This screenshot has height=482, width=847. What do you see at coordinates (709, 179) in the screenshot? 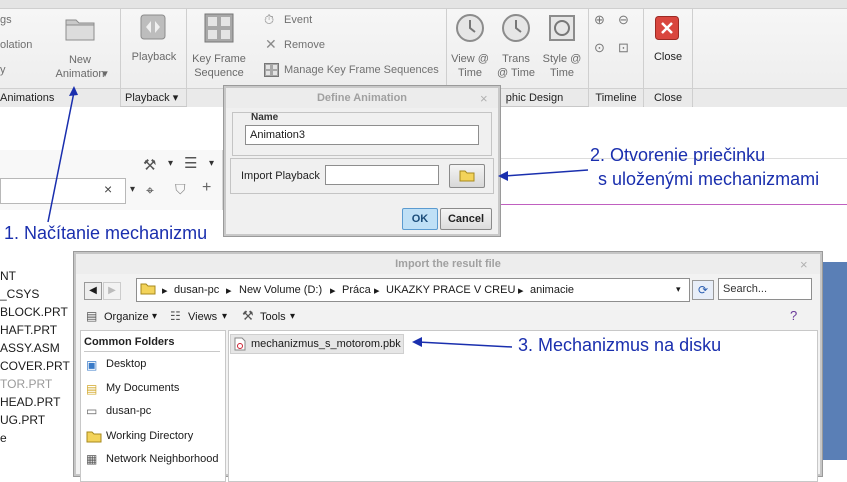
I see `annotation-step-2-line2: s uloženými mechanizmami` at bounding box center [709, 179].